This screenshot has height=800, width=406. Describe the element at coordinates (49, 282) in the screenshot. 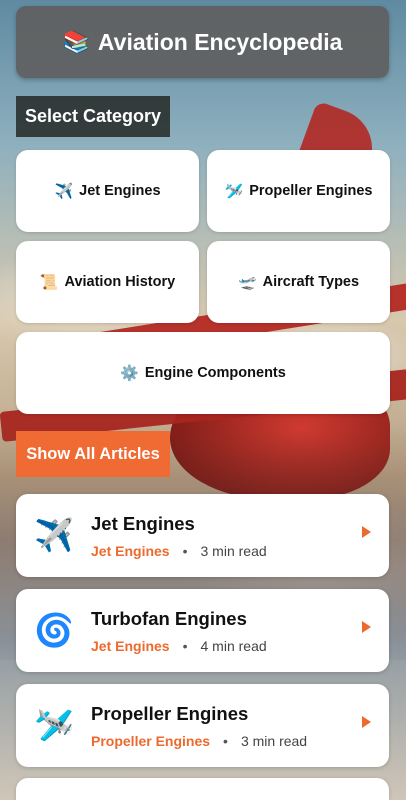

I see `scroll-icon: 📜` at that location.